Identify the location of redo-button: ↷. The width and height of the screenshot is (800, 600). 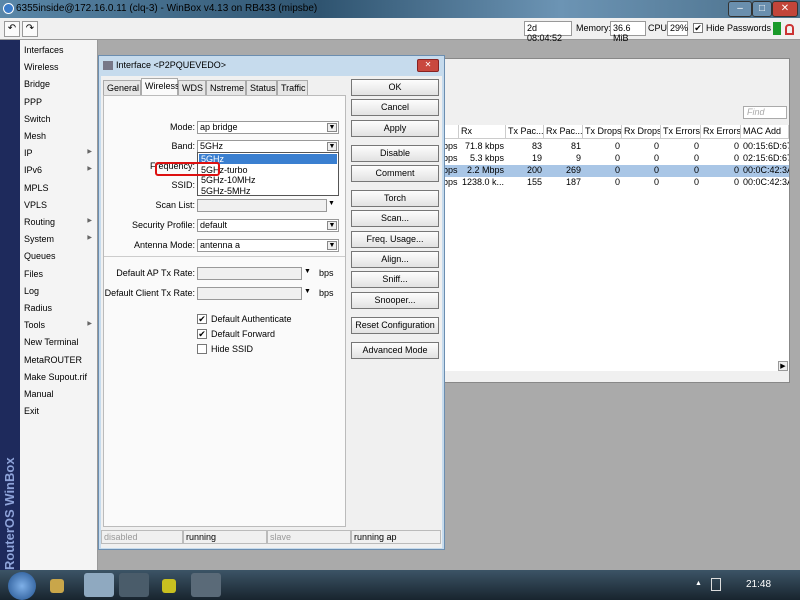
(30, 29).